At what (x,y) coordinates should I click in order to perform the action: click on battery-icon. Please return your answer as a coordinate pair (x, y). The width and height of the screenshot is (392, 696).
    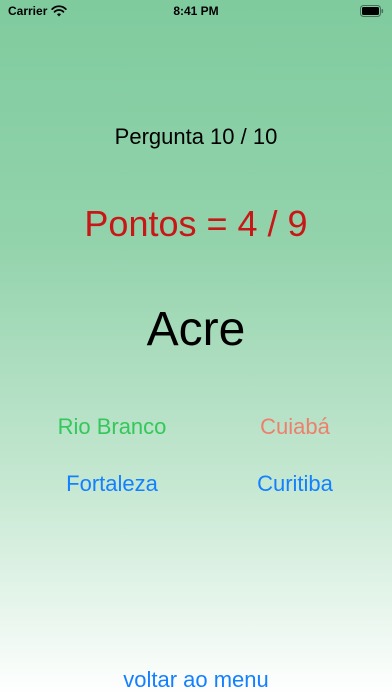
    Looking at the image, I should click on (372, 11).